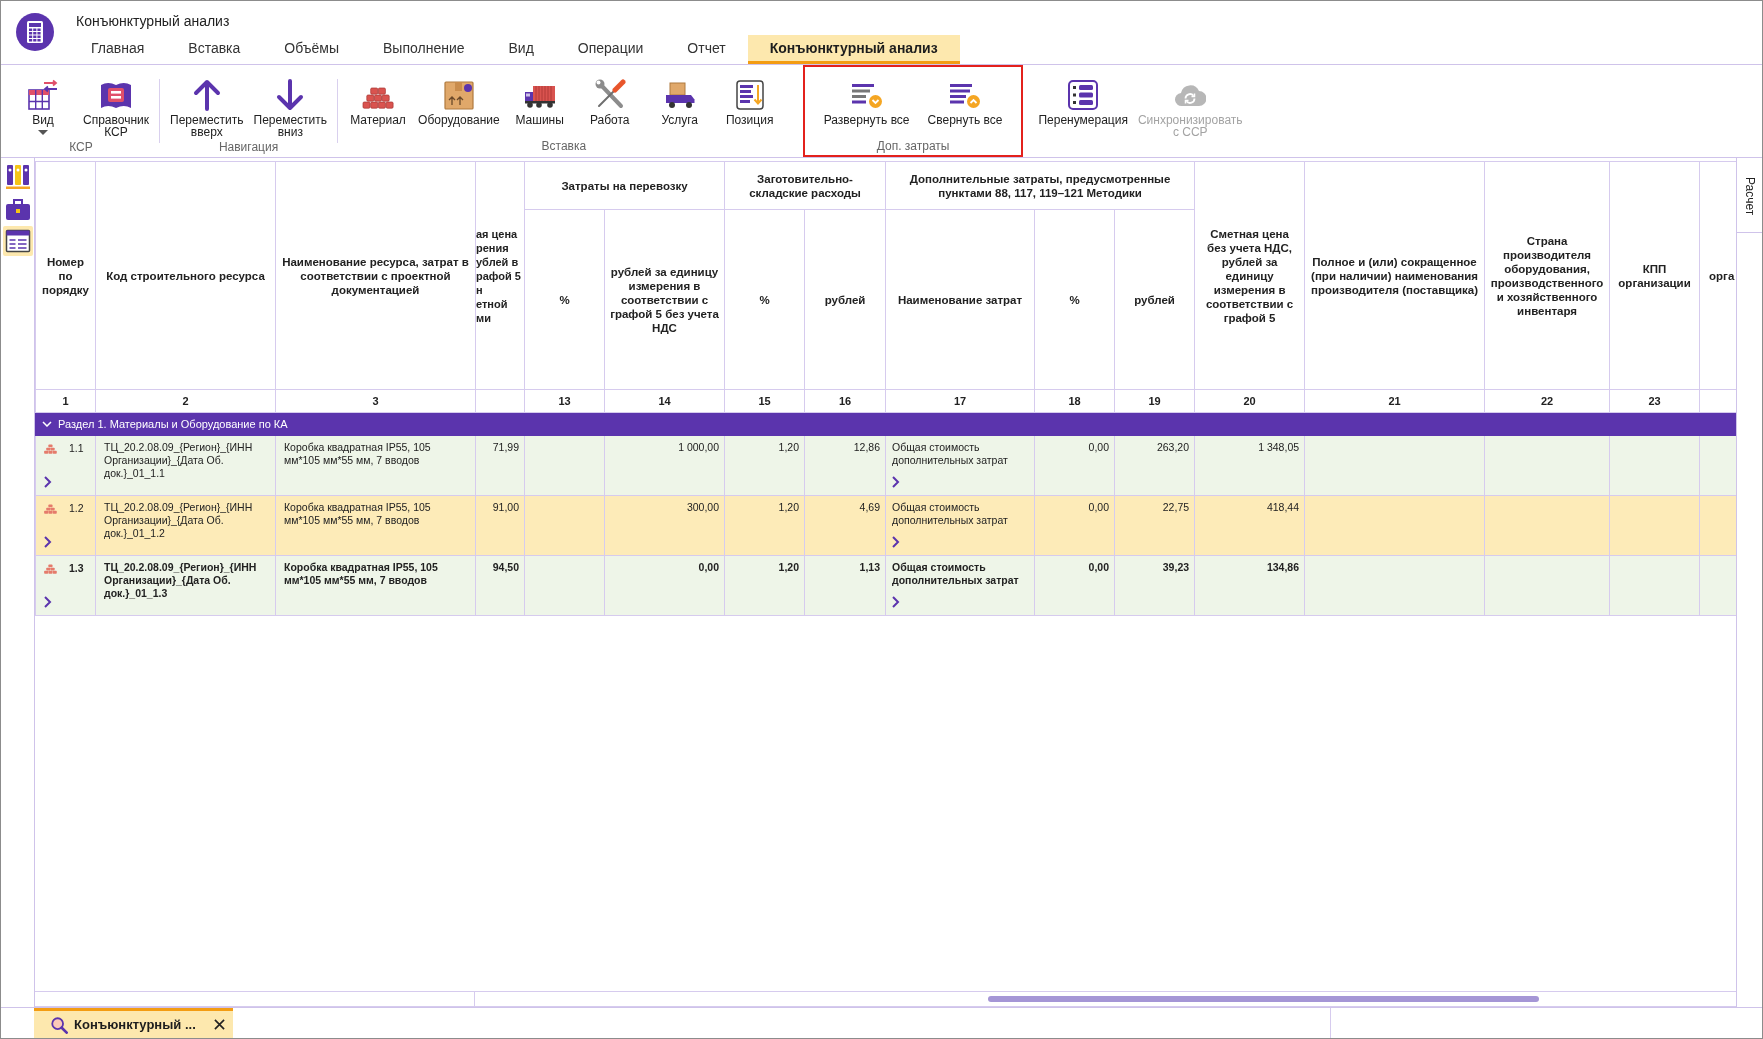  What do you see at coordinates (764, 401) in the screenshot?
I see `column-number: 15` at bounding box center [764, 401].